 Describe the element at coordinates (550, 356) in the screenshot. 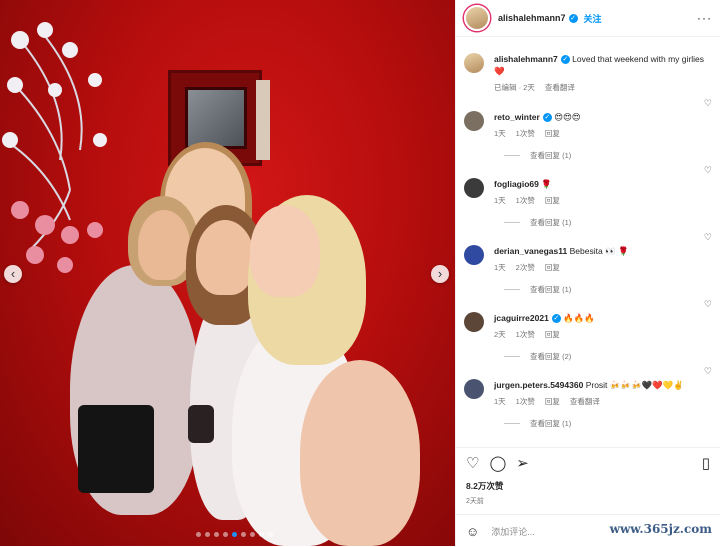

I see `view-replies-label: 查看回复 (2)` at that location.